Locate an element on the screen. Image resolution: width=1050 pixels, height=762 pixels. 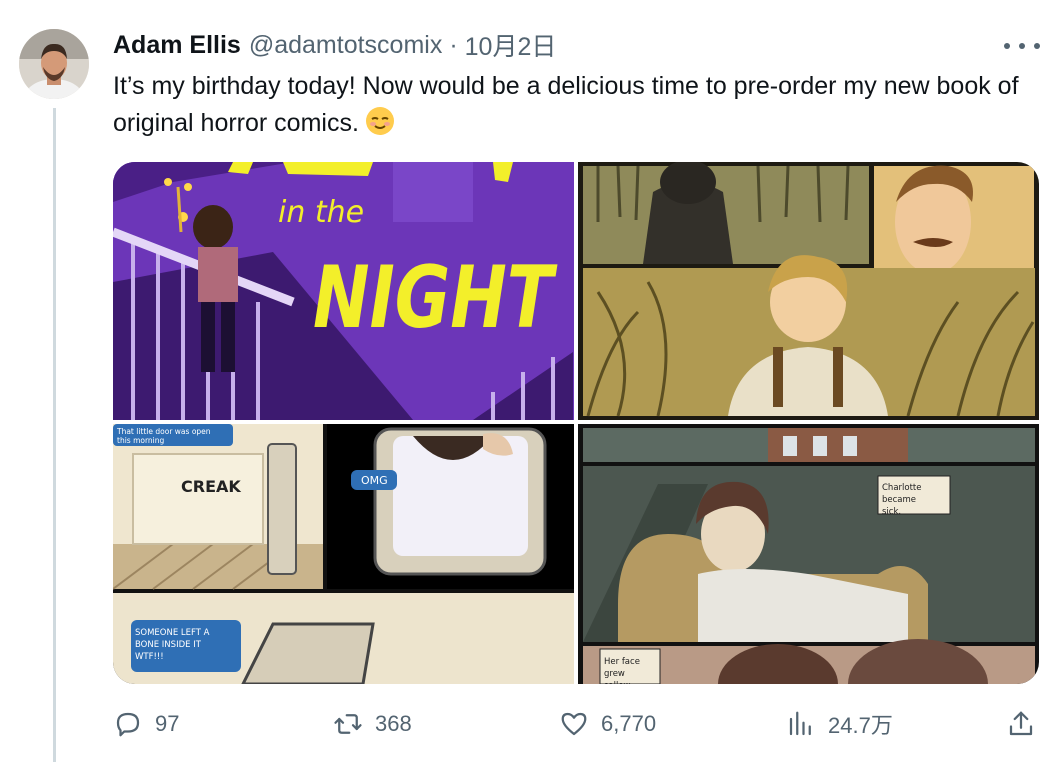
thread-line is located at coordinates (54, 435).